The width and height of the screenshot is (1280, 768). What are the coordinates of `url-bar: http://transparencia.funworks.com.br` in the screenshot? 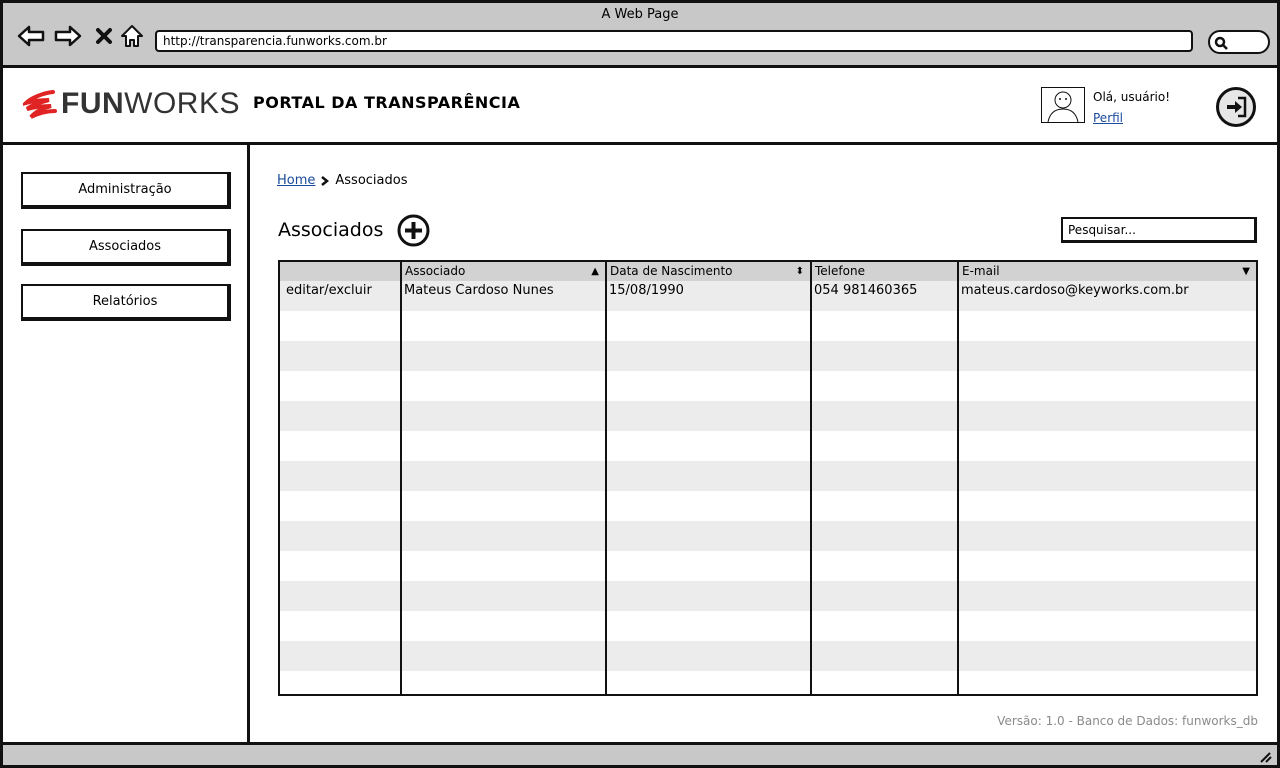 It's located at (674, 41).